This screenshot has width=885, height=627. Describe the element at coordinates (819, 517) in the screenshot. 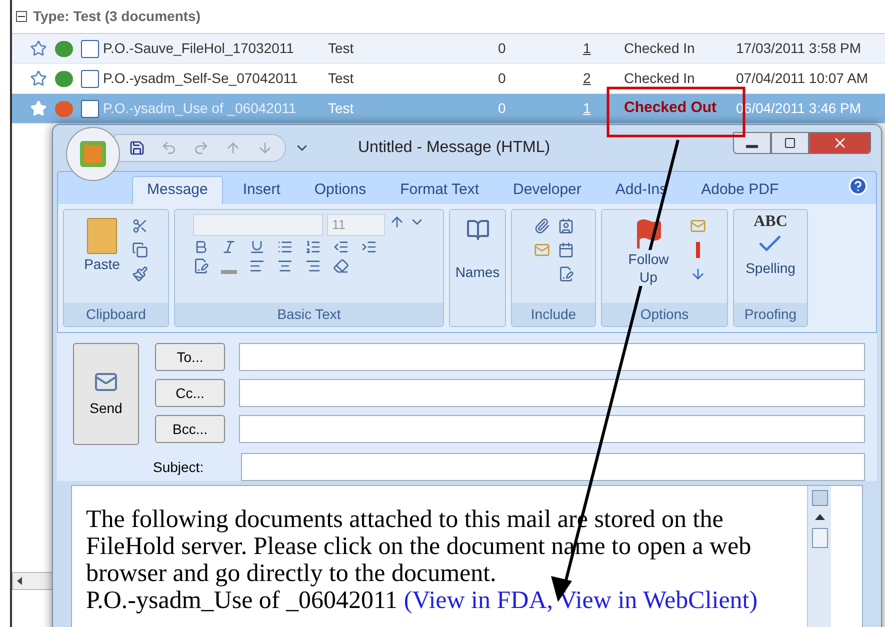

I see `scroll-up-icon` at that location.